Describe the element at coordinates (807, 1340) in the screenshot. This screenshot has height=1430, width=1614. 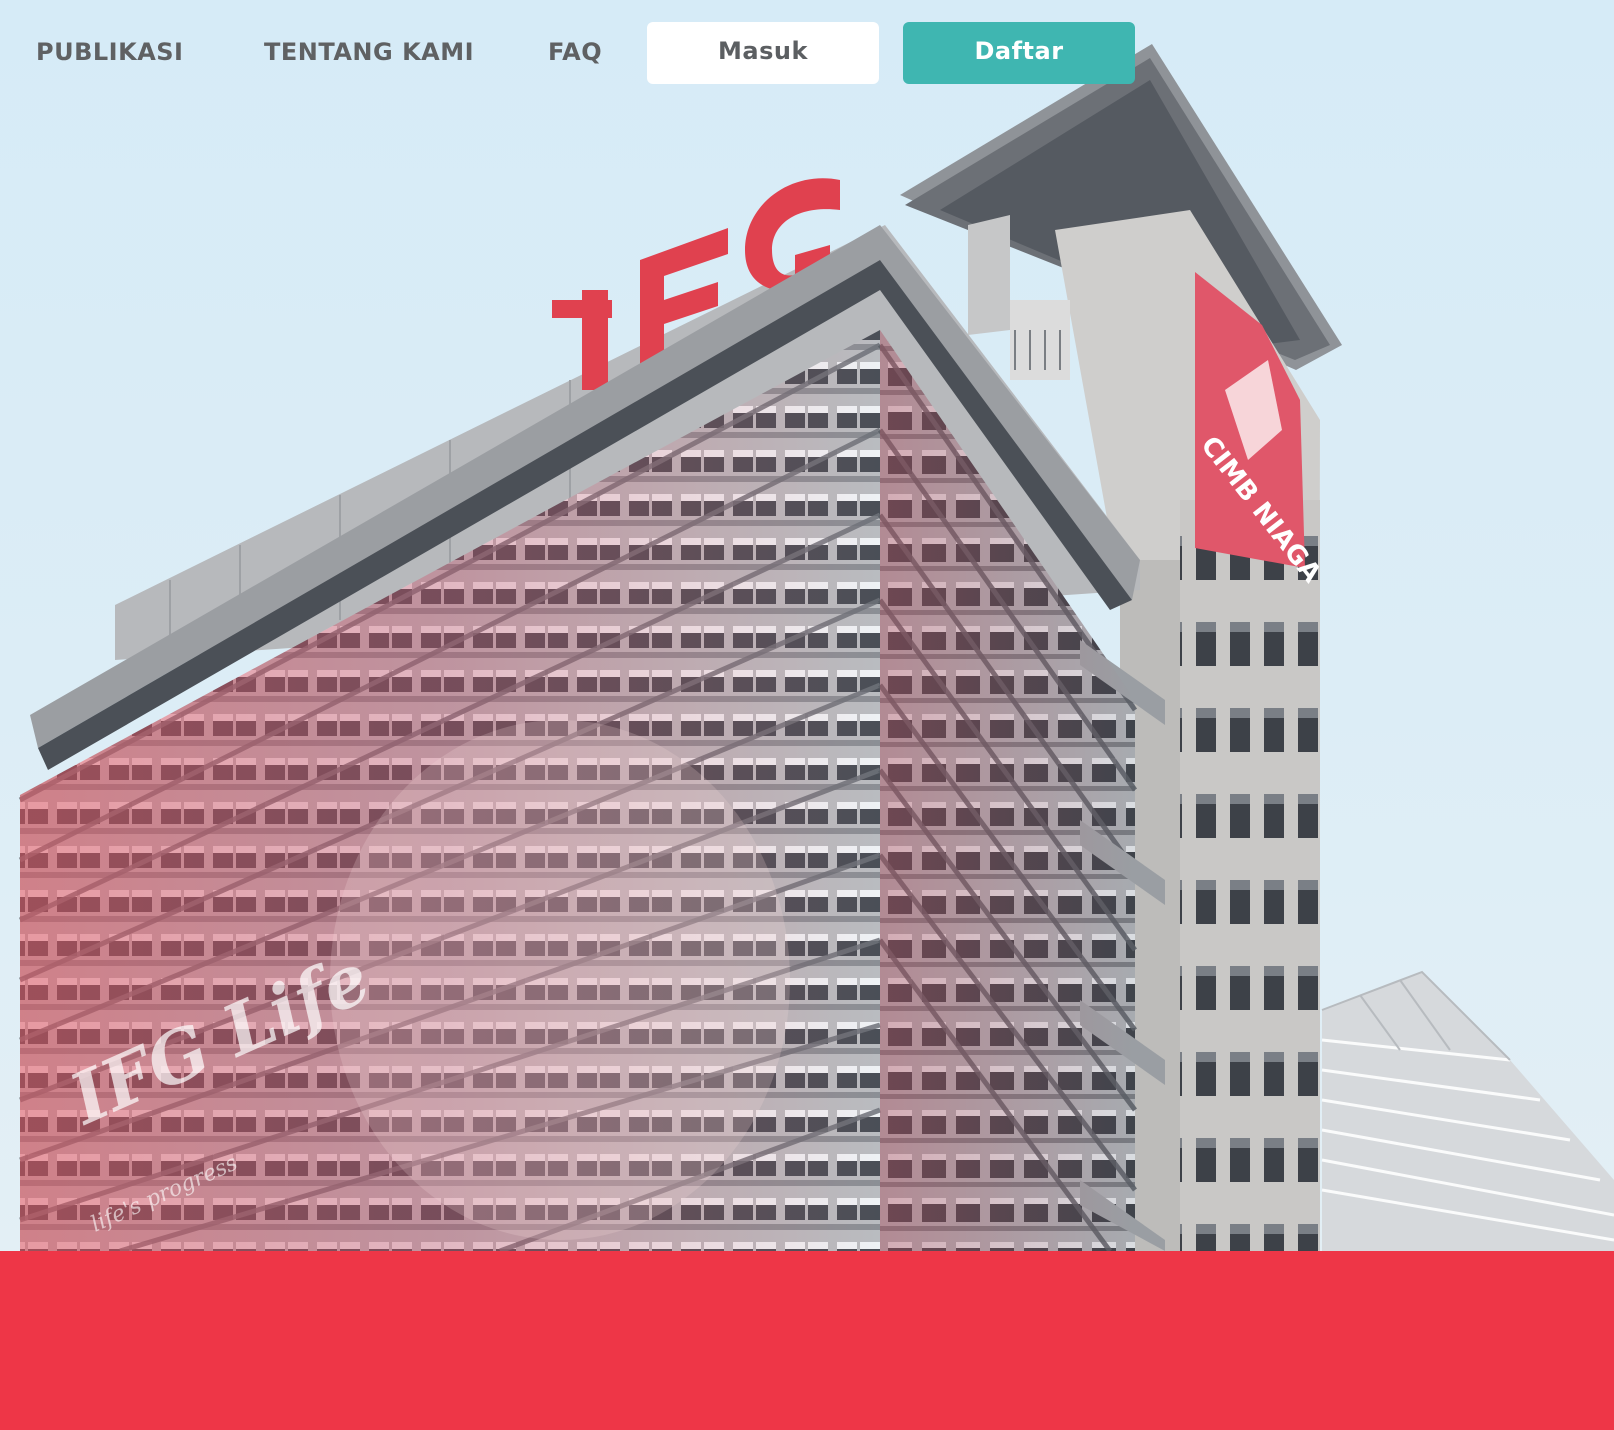
I see `footer-band` at that location.